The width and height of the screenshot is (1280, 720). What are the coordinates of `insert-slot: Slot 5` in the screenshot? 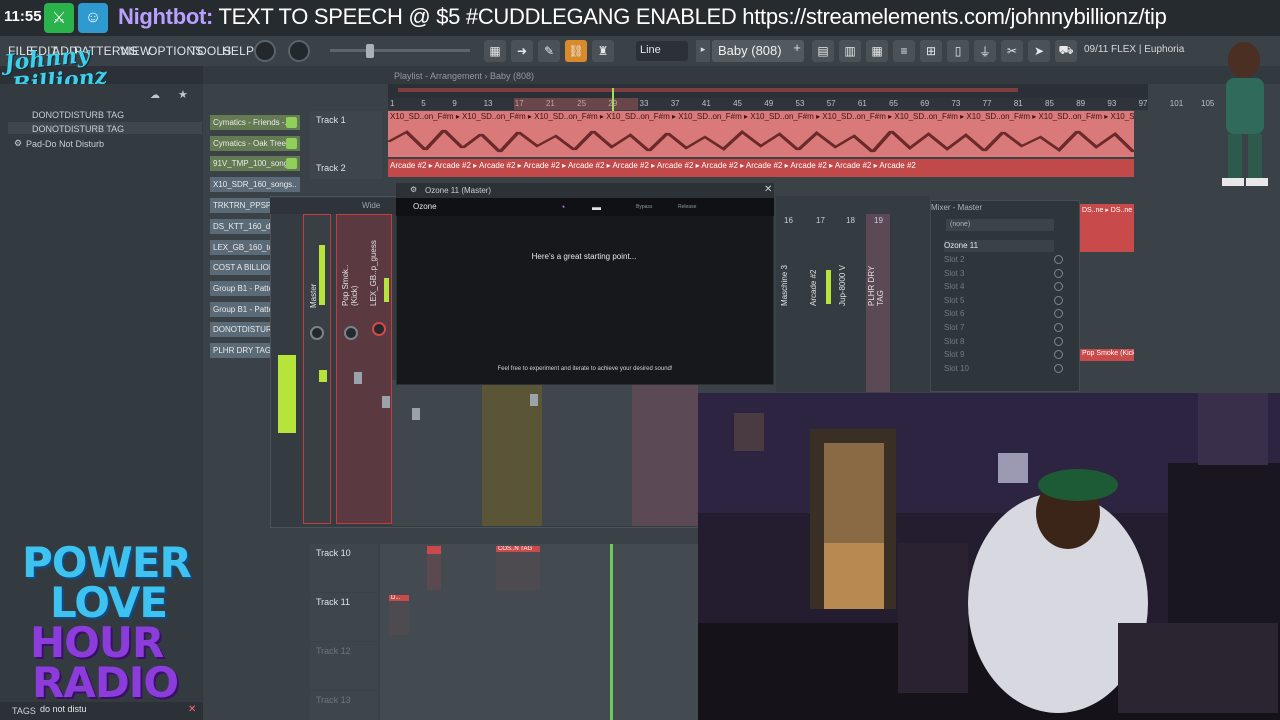 It's located at (954, 300).